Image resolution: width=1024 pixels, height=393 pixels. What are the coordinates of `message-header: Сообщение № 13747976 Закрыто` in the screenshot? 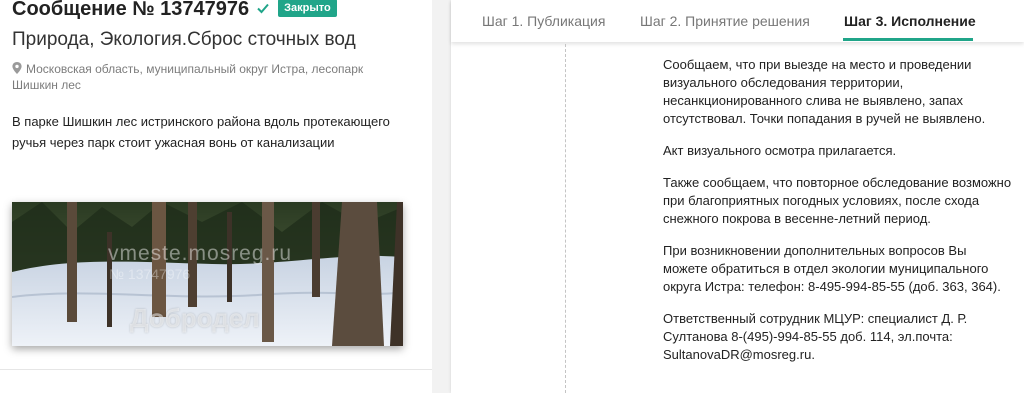 It's located at (174, 10).